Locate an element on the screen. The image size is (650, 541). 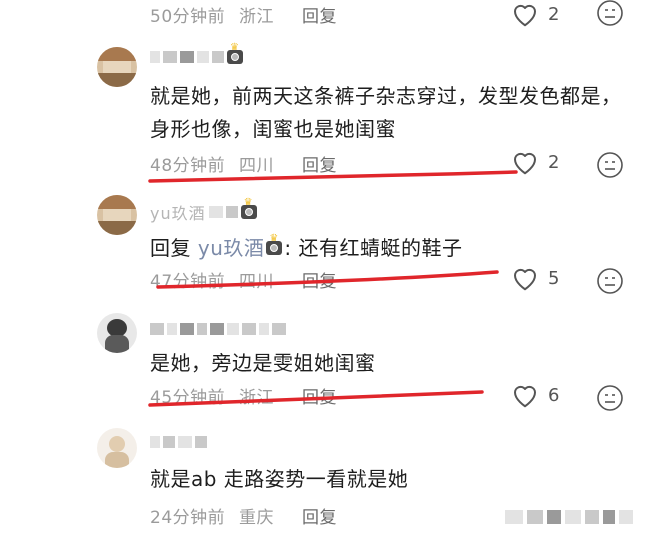
comment-time: 45分钟前 is located at coordinates (188, 398).